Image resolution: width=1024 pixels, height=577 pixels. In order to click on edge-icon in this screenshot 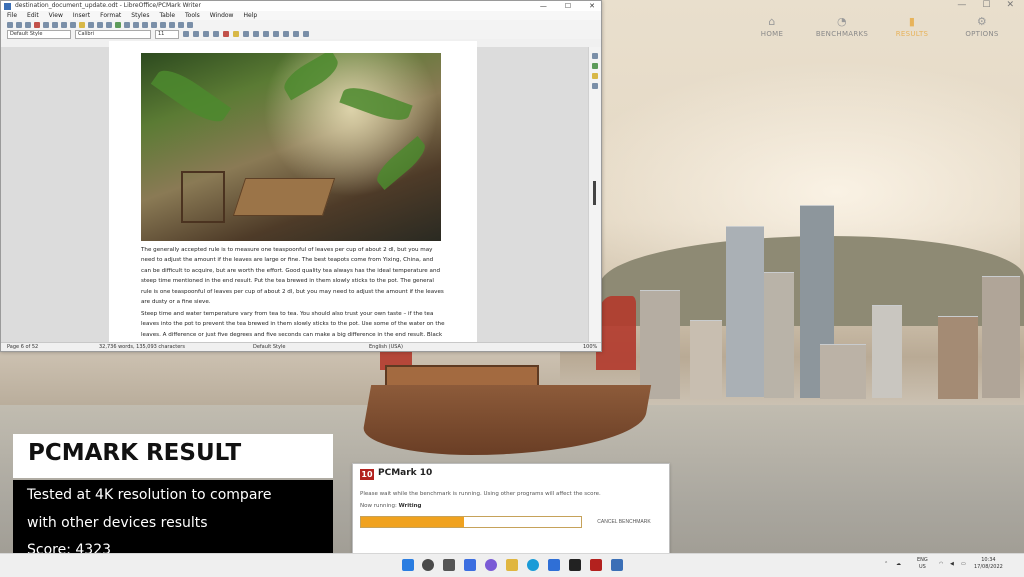, I will do `click(533, 565)`.